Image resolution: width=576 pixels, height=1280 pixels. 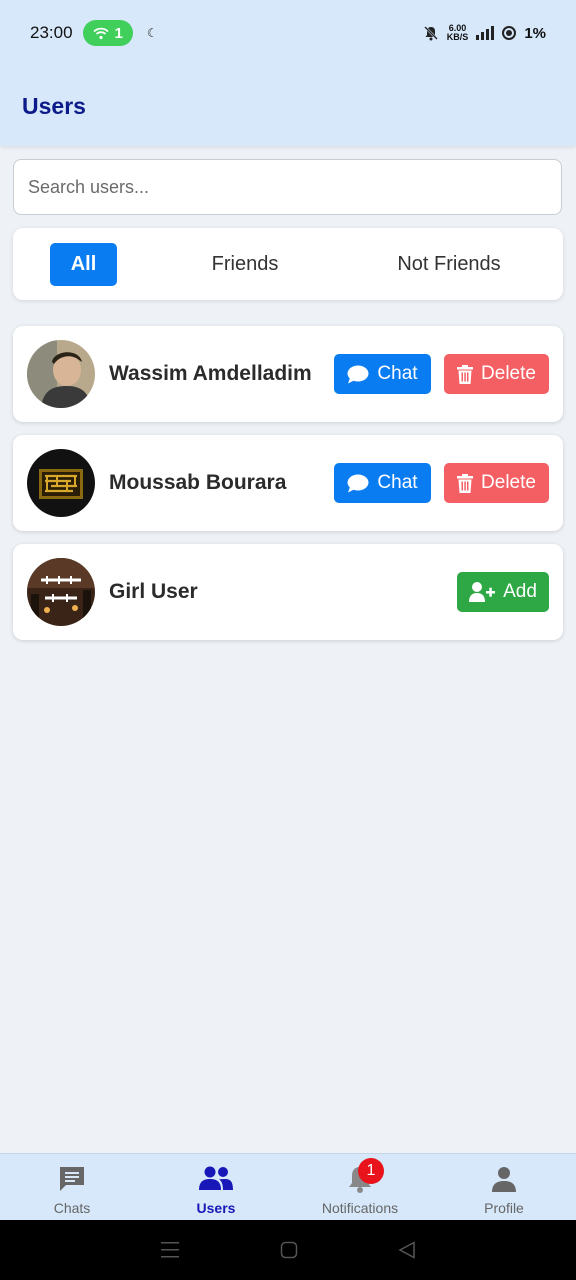 I want to click on chat-icon, so click(x=72, y=1179).